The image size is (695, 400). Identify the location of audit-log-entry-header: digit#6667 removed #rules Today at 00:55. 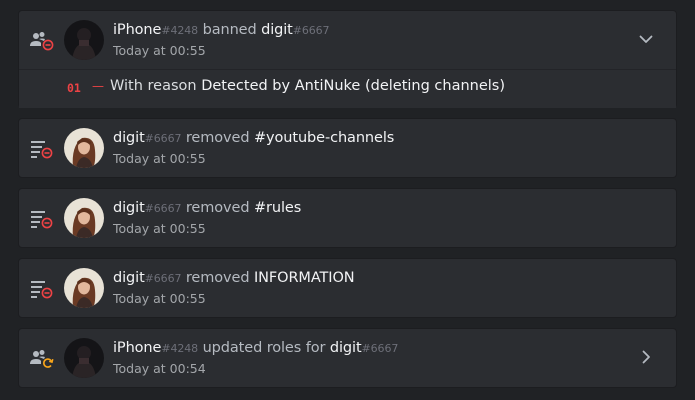
(347, 218).